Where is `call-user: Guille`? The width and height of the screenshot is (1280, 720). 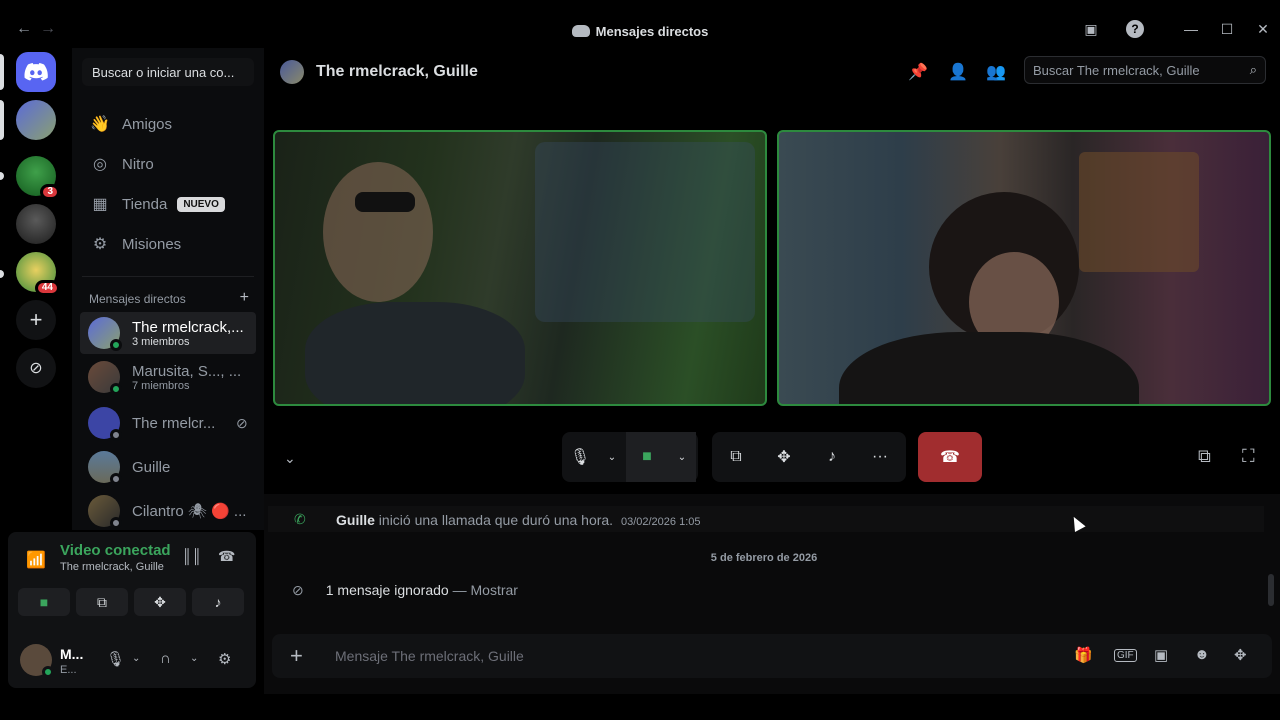 call-user: Guille is located at coordinates (355, 520).